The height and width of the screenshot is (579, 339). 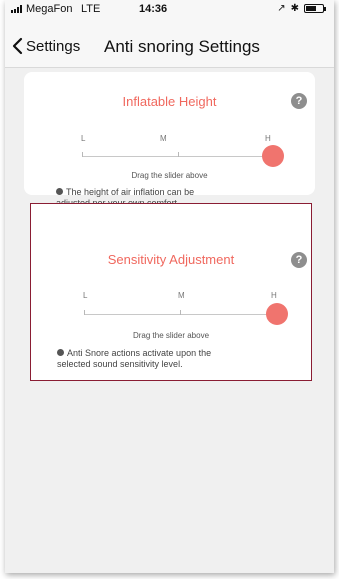 I want to click on carrier-name: MegaFon, so click(x=49, y=9).